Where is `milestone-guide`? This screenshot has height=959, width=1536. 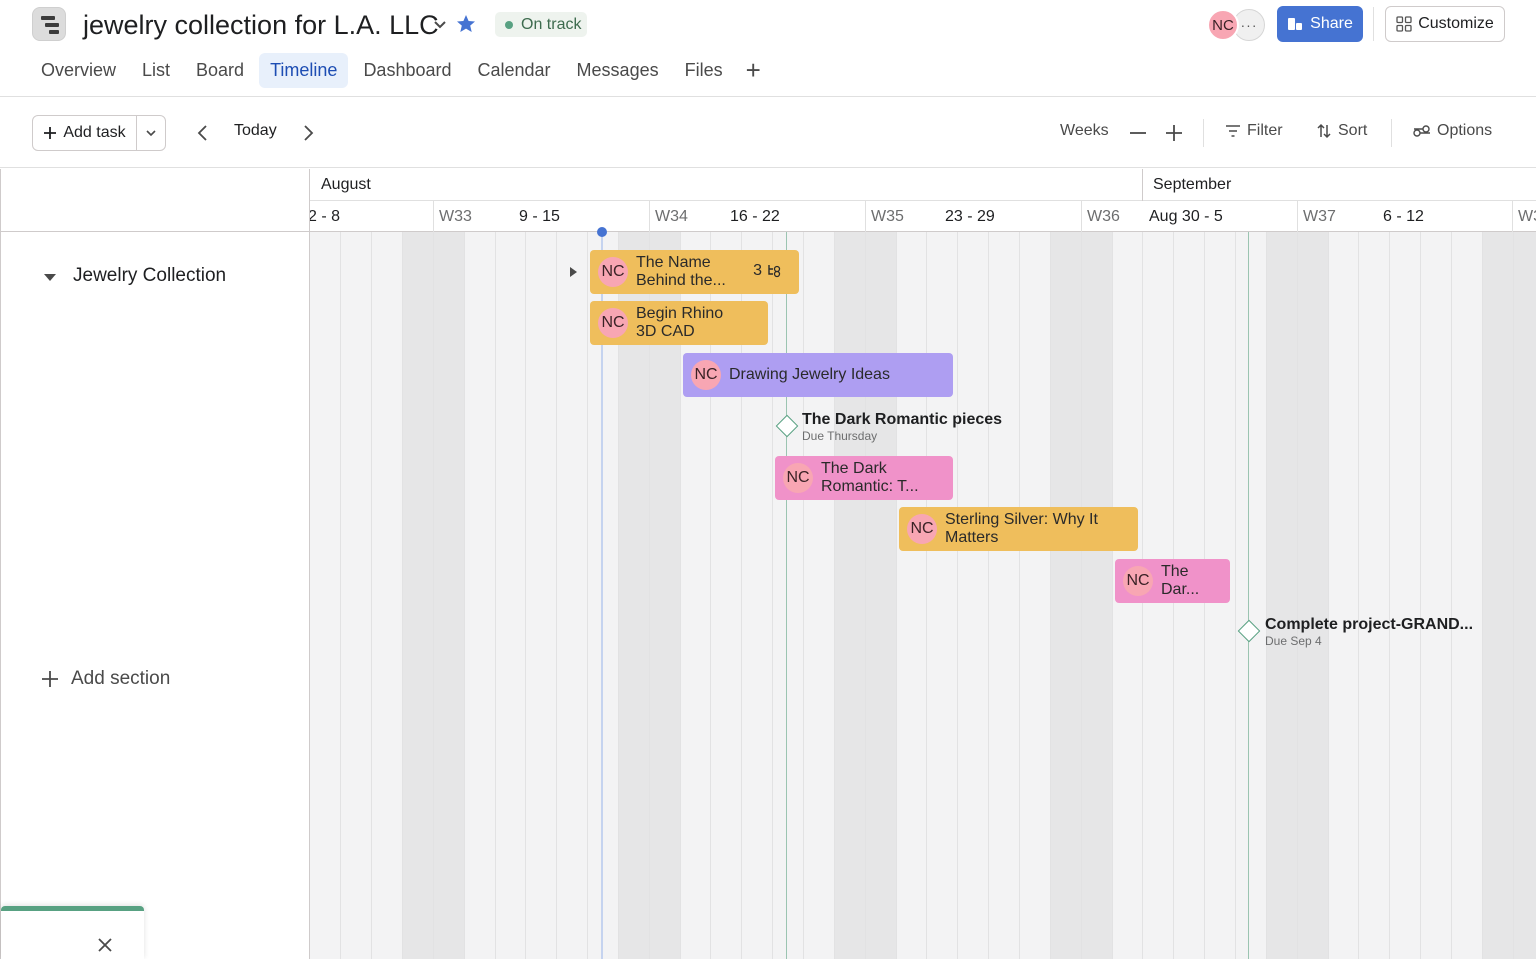 milestone-guide is located at coordinates (1248, 595).